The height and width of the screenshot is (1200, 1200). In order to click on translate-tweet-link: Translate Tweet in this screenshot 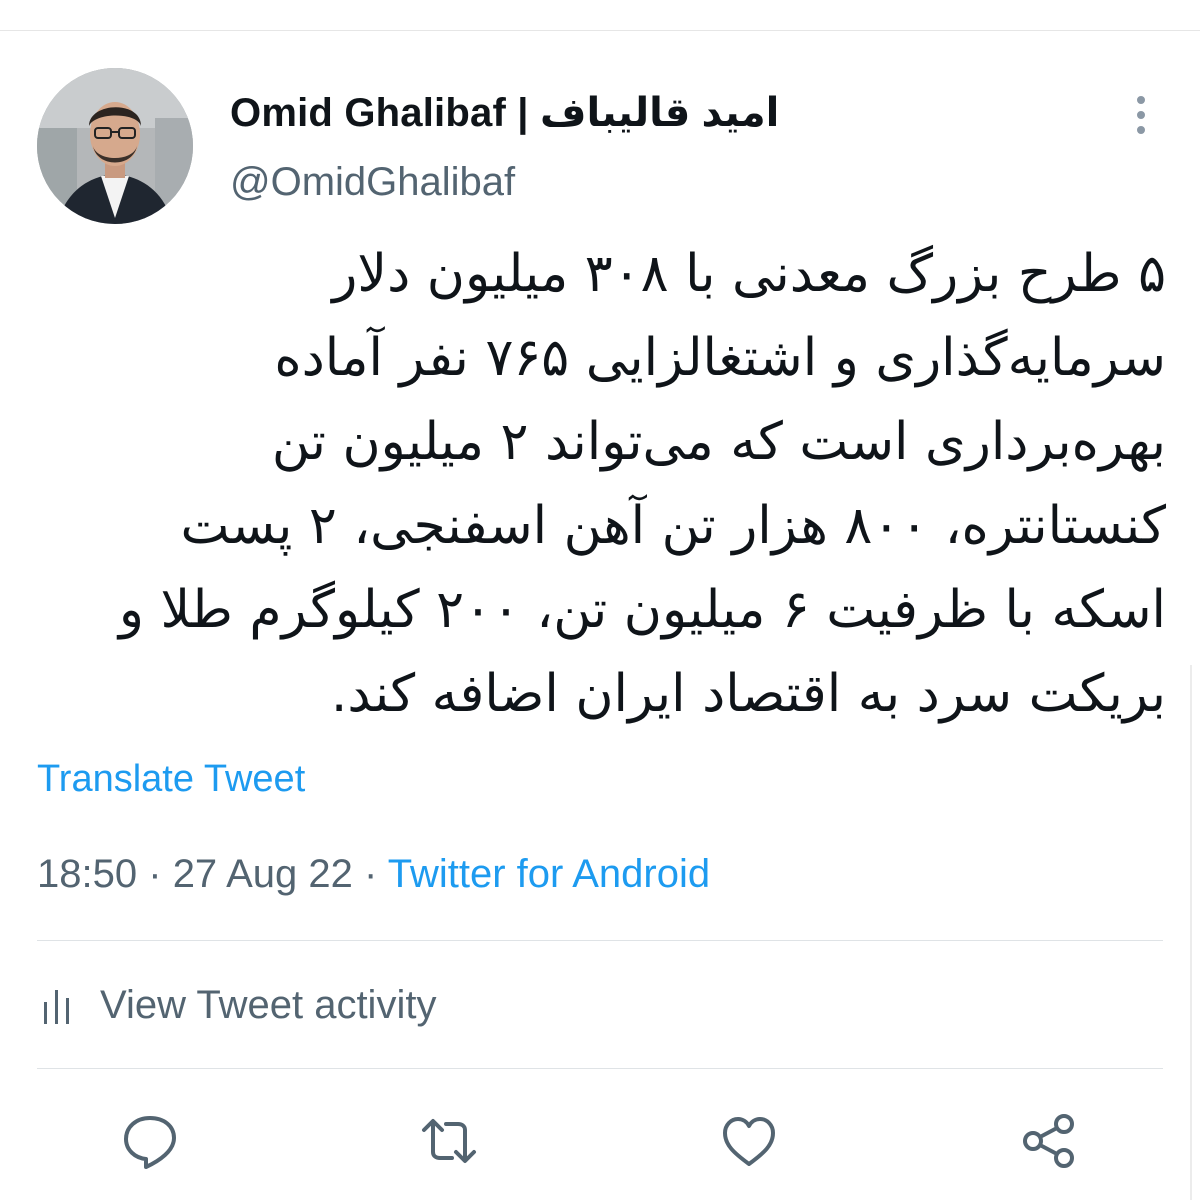, I will do `click(171, 779)`.